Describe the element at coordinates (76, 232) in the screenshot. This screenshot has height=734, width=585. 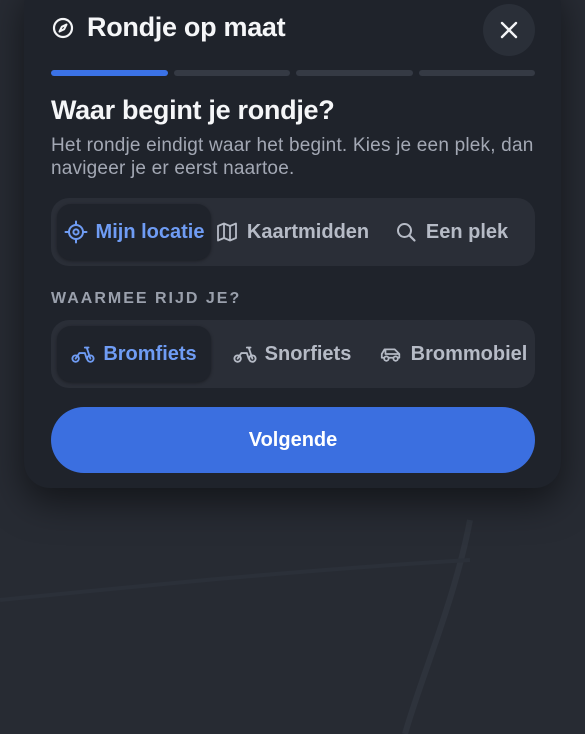
I see `locate-icon` at that location.